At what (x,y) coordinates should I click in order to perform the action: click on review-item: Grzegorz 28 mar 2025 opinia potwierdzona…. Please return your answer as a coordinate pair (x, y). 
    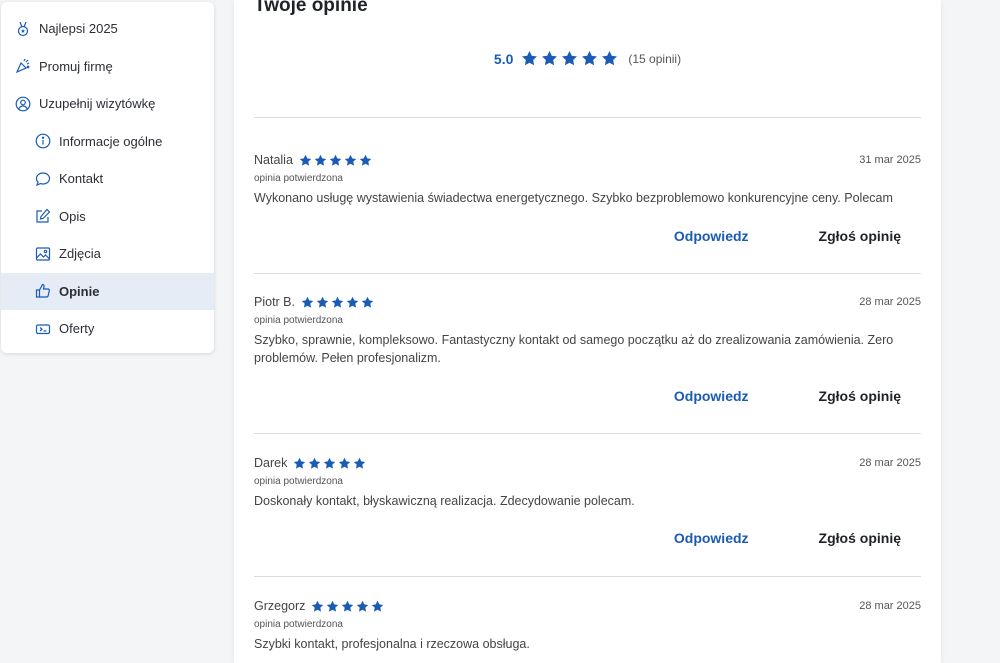
    Looking at the image, I should click on (587, 625).